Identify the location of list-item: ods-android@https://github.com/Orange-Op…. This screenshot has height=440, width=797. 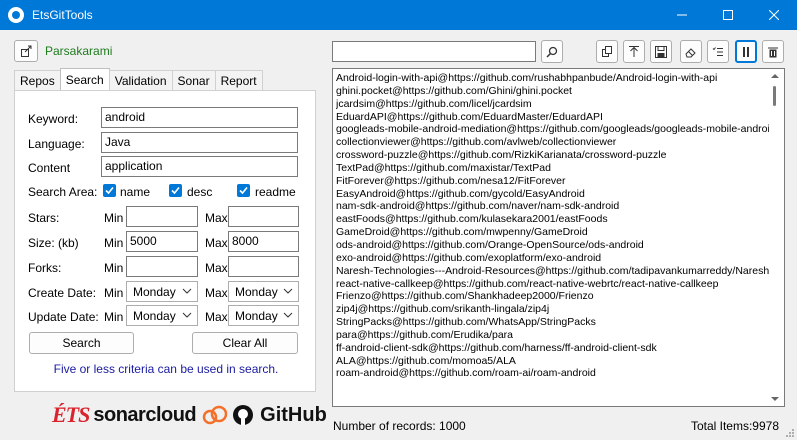
(552, 245).